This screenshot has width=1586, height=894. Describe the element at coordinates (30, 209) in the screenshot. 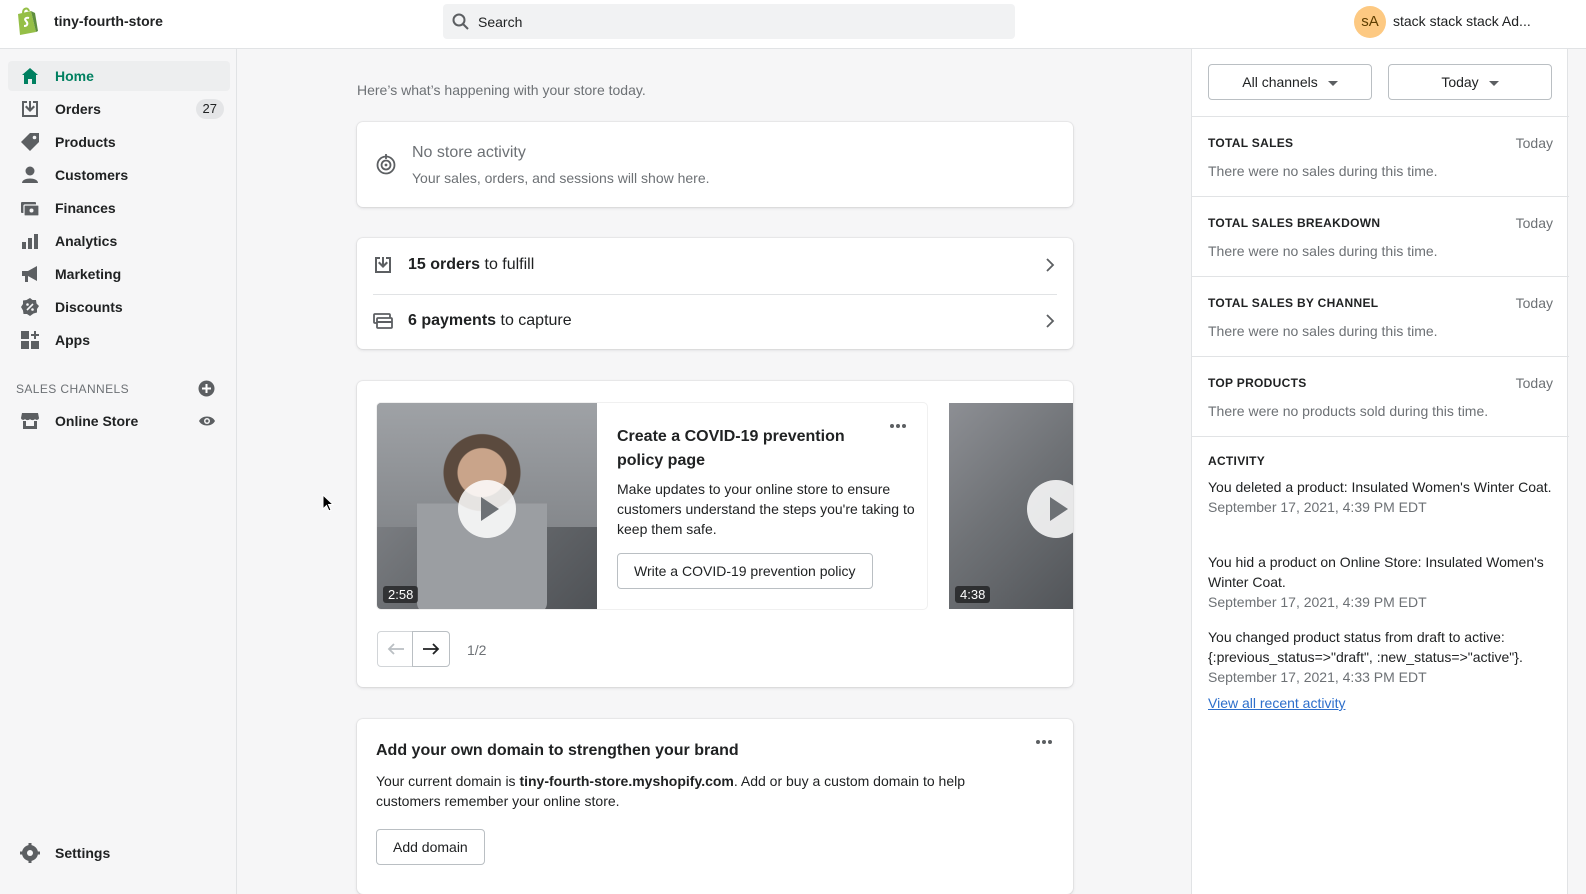

I see `finances-icon` at that location.